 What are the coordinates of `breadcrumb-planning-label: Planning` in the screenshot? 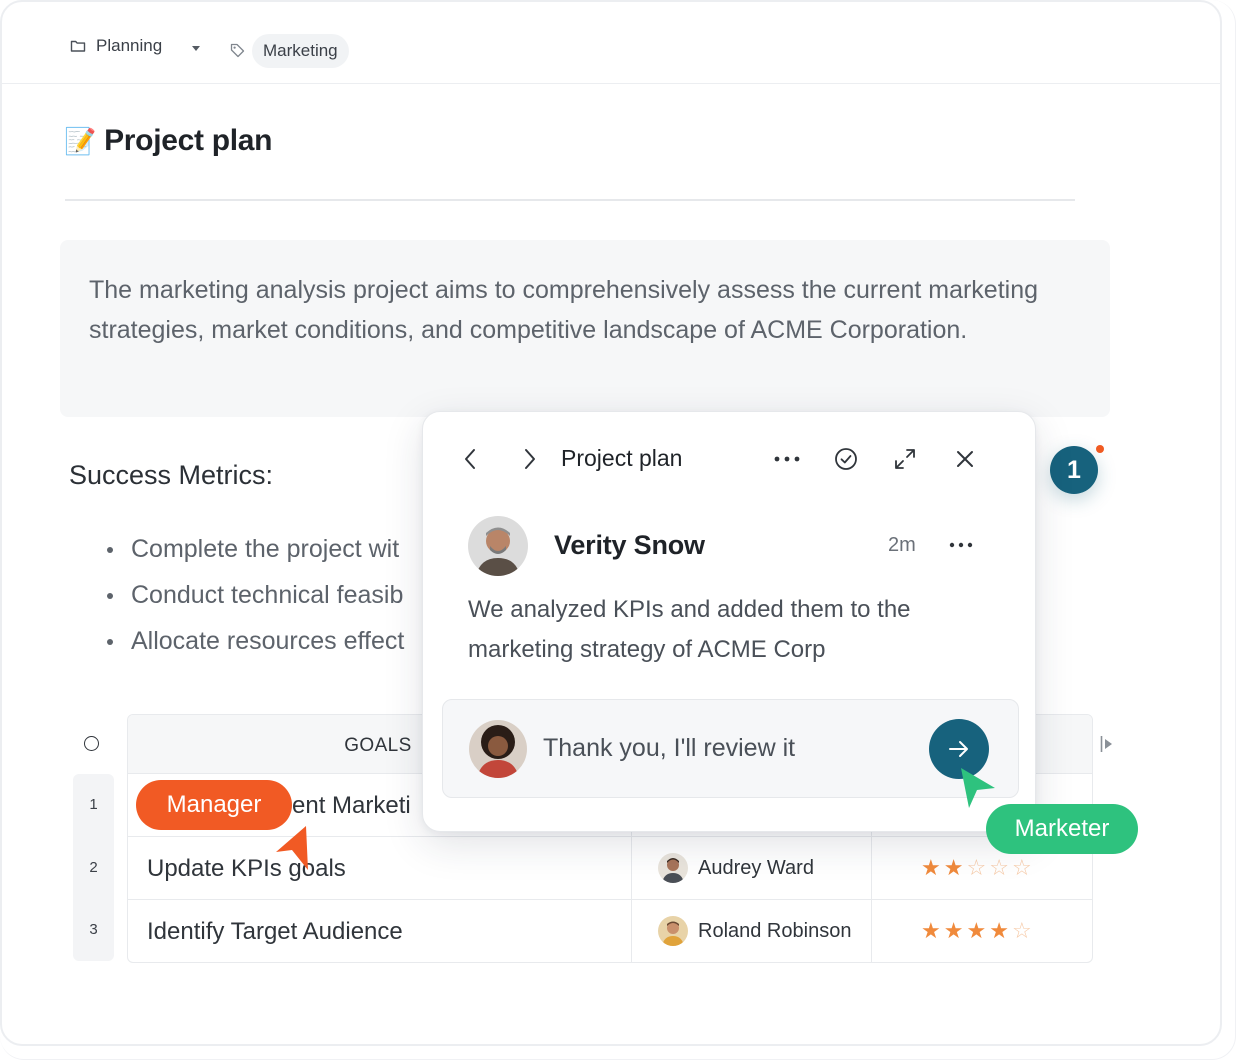 It's located at (129, 45).